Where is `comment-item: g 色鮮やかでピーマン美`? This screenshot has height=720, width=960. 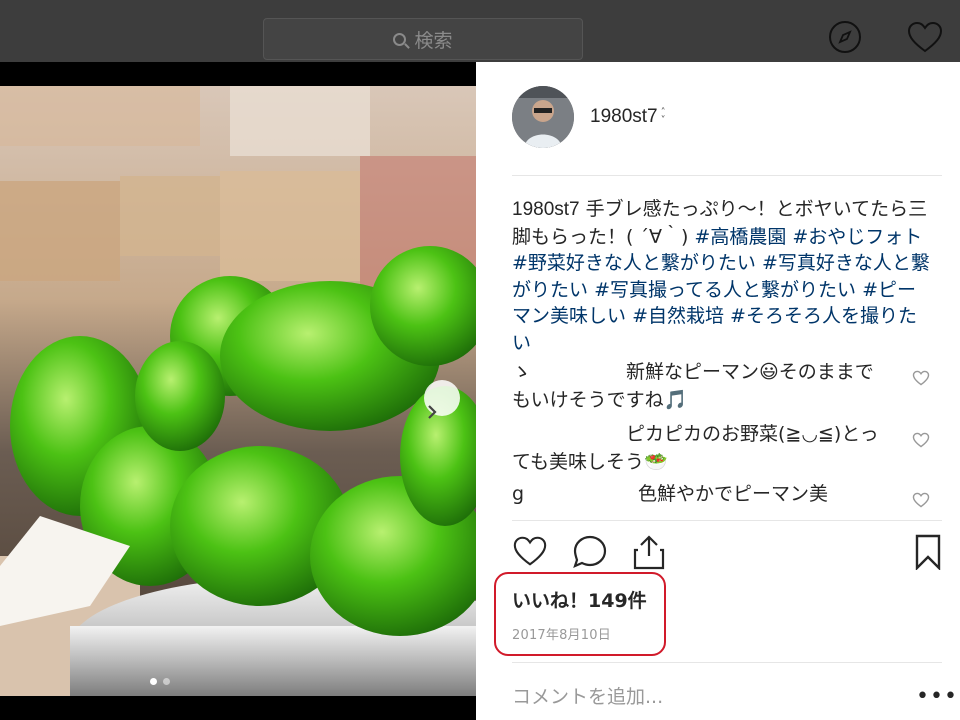
comment-item: g 色鮮やかでピーマン美 is located at coordinates (721, 500).